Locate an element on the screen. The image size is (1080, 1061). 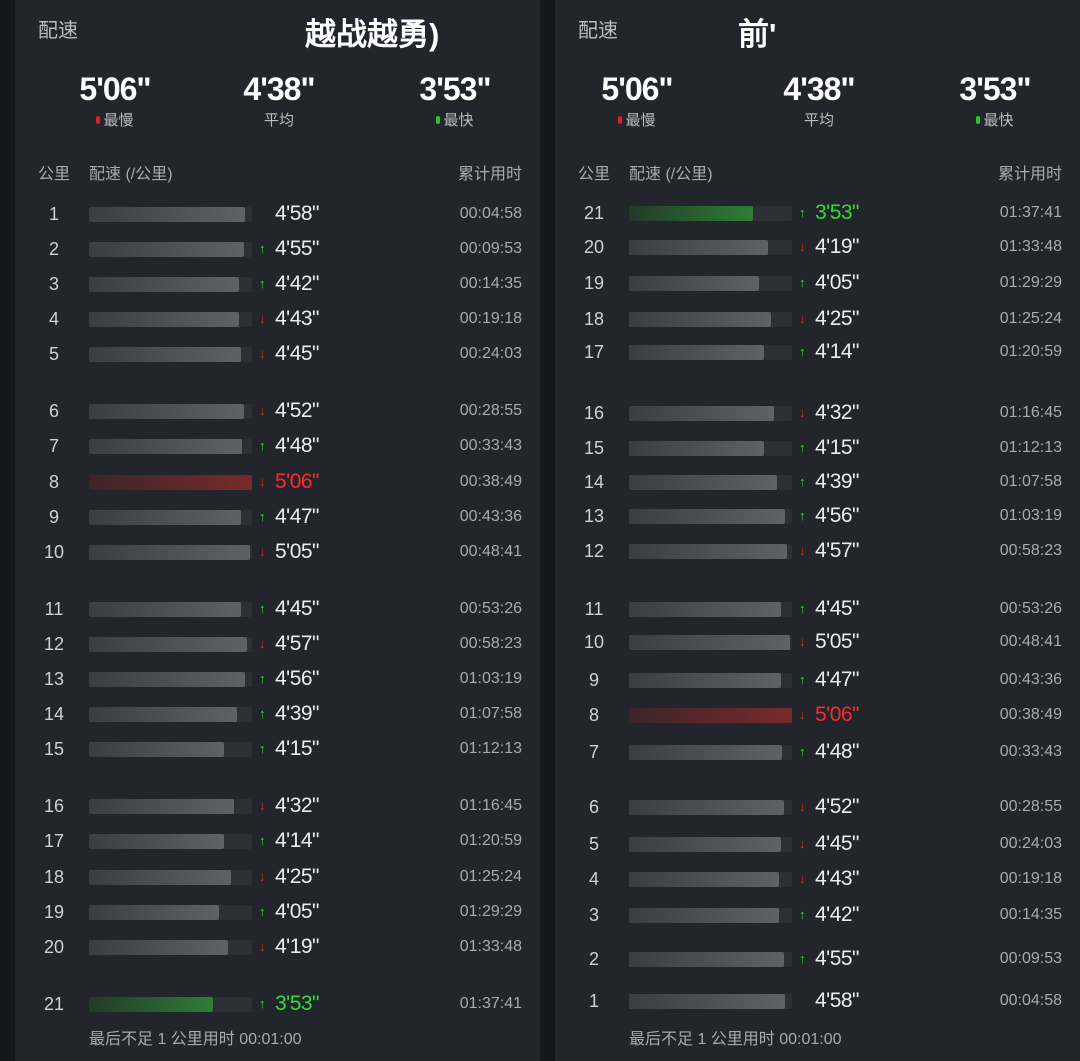
split-km: 2 is located at coordinates (593, 959).